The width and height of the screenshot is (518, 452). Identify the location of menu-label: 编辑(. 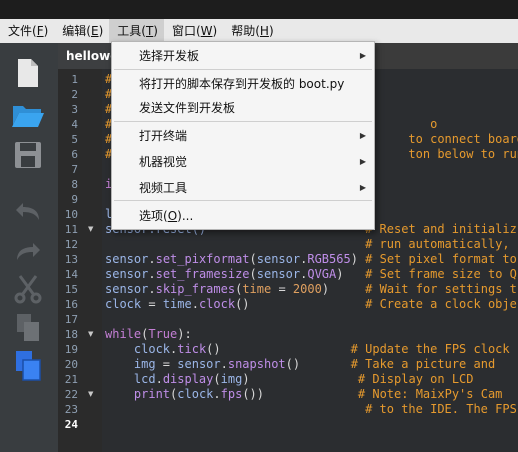
(76, 31).